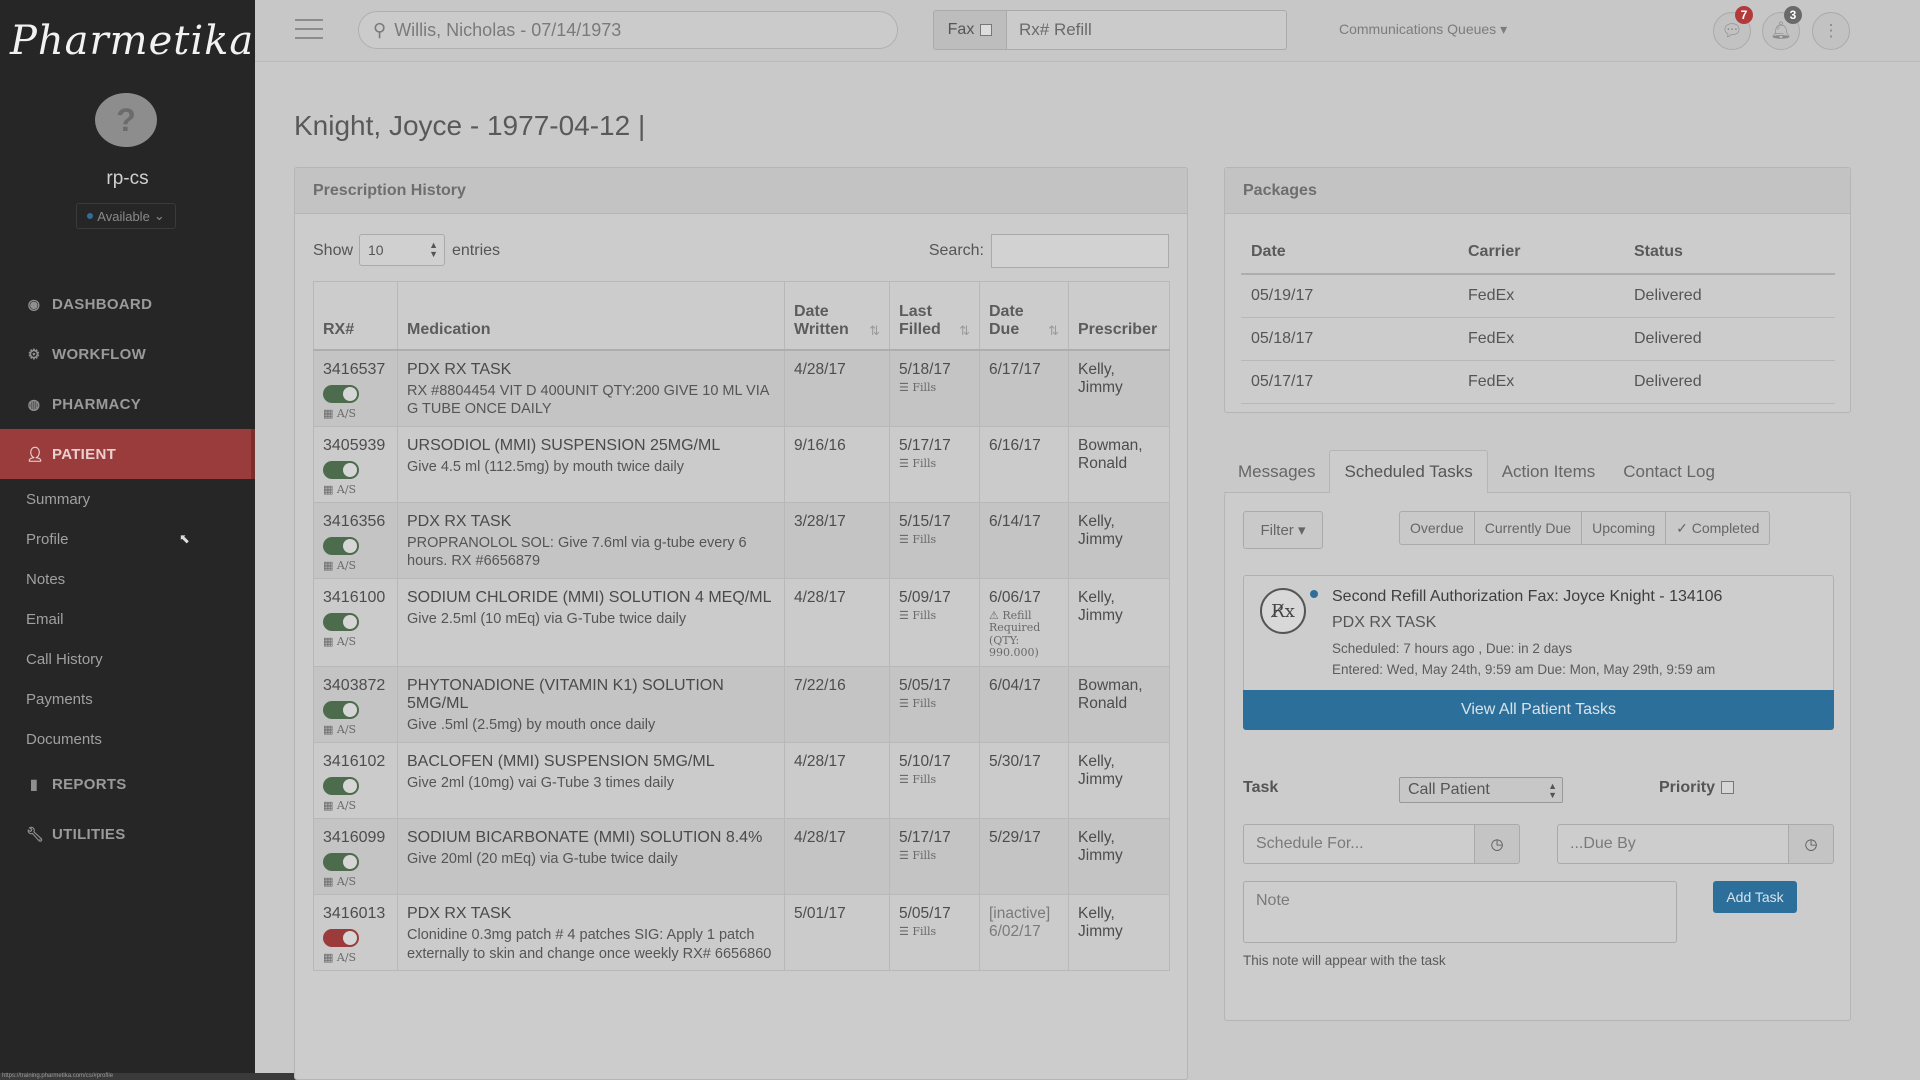 The height and width of the screenshot is (1080, 1920). Describe the element at coordinates (1481, 790) in the screenshot. I see `task-type-select: Call Patient ▲ ▼` at that location.